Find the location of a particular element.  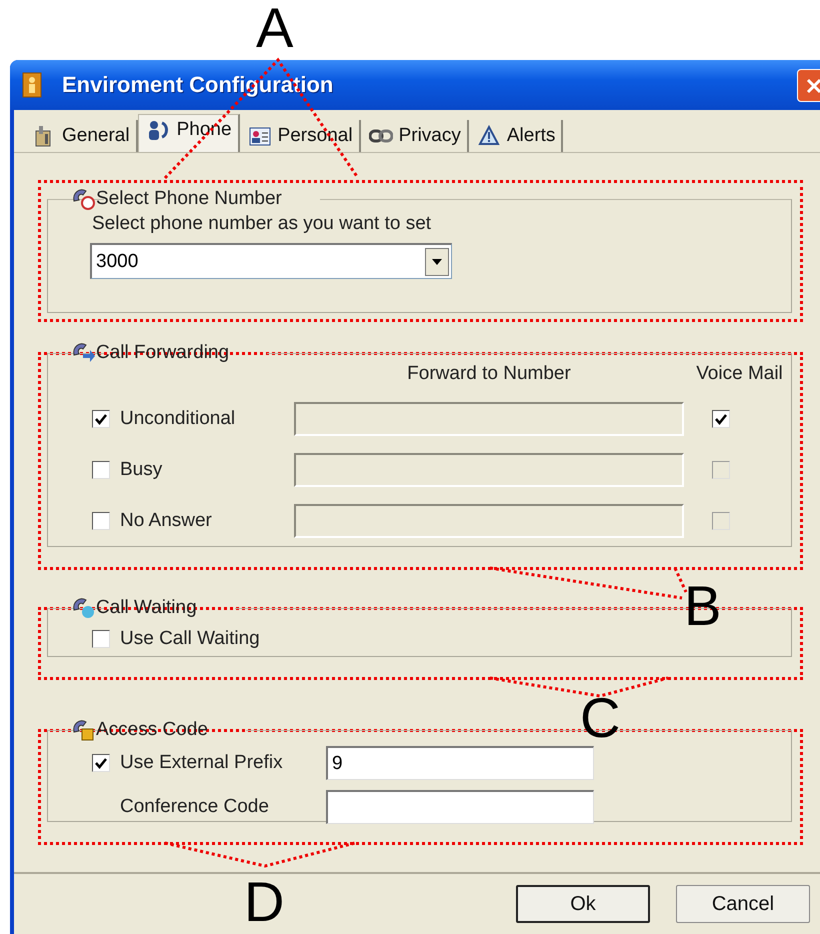

group-title: Access Code is located at coordinates (152, 730).